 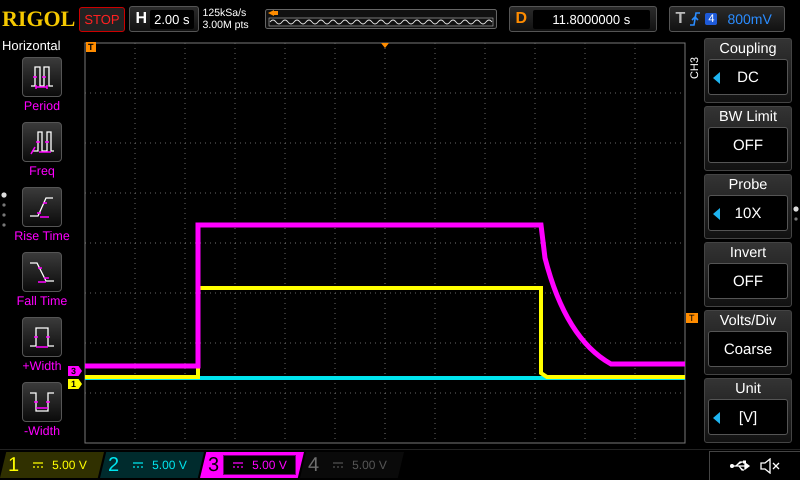 What do you see at coordinates (42, 171) in the screenshot?
I see `measure-label: Freq` at bounding box center [42, 171].